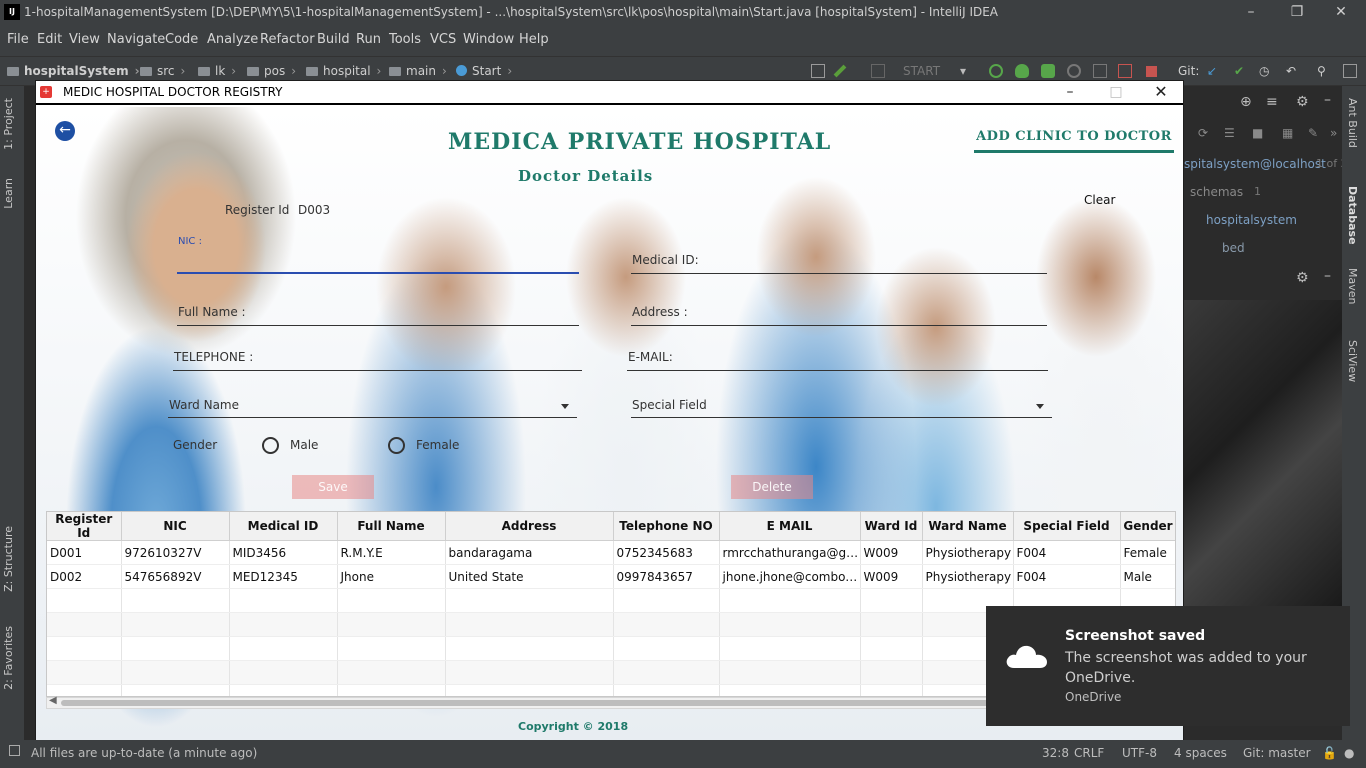 This screenshot has height=768, width=1366. I want to click on app-close-icon: ✕, so click(1160, 93).